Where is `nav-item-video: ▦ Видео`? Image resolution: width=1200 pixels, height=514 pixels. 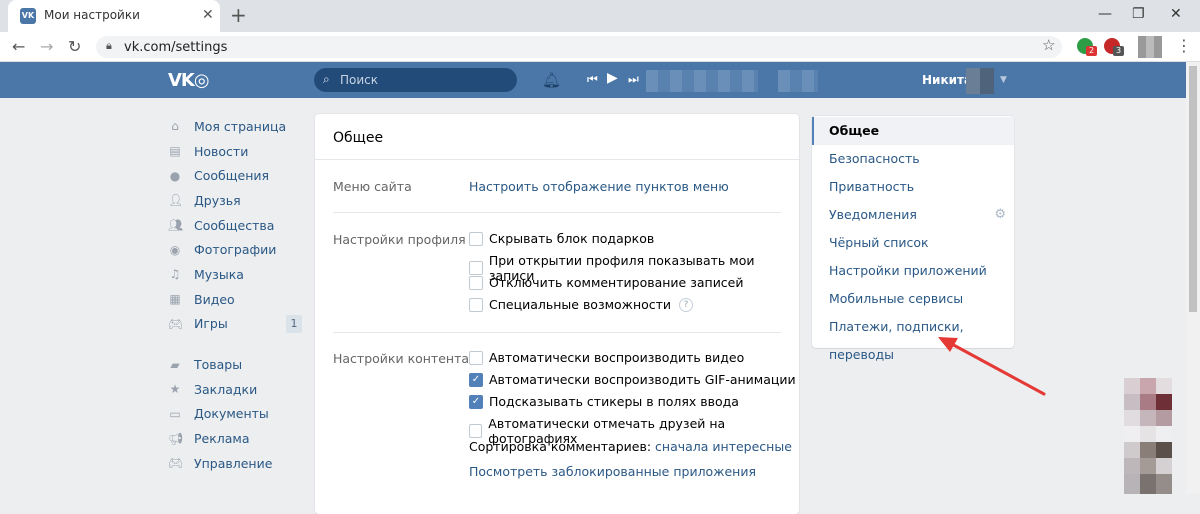 nav-item-video: ▦ Видео is located at coordinates (236, 299).